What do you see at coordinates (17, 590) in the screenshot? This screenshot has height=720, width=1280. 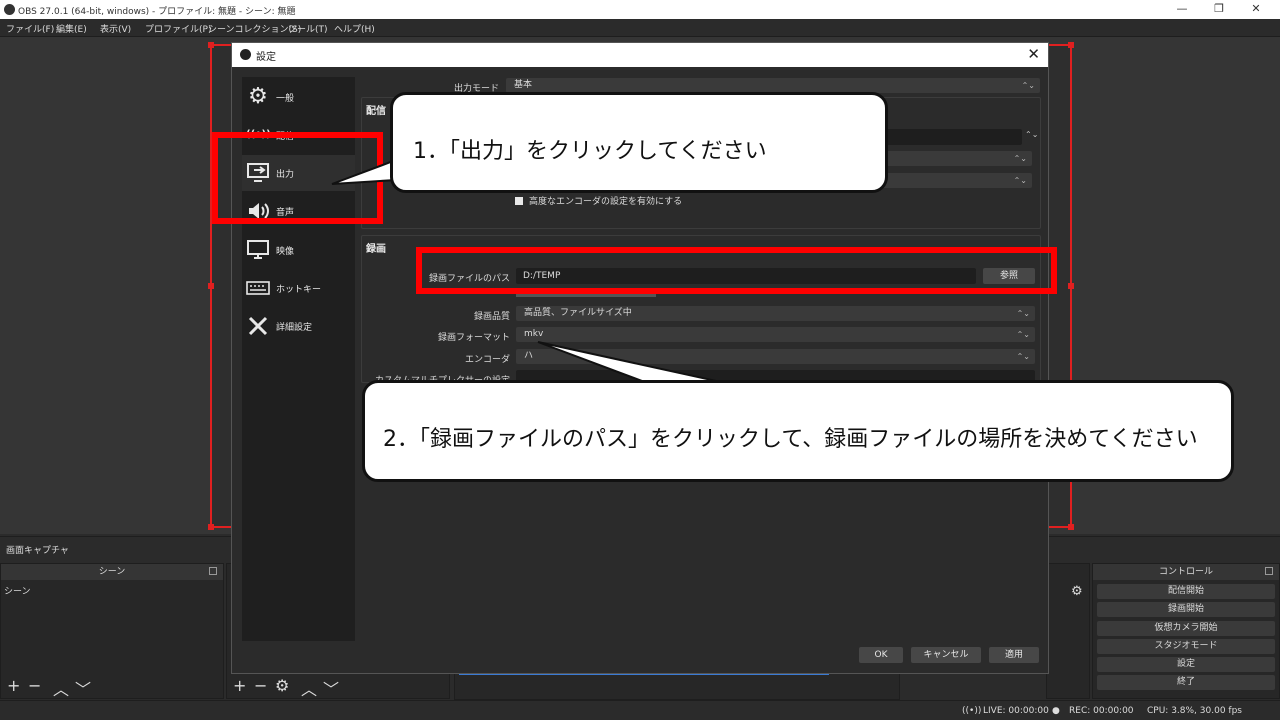 I see `scene-list-item: シーン` at bounding box center [17, 590].